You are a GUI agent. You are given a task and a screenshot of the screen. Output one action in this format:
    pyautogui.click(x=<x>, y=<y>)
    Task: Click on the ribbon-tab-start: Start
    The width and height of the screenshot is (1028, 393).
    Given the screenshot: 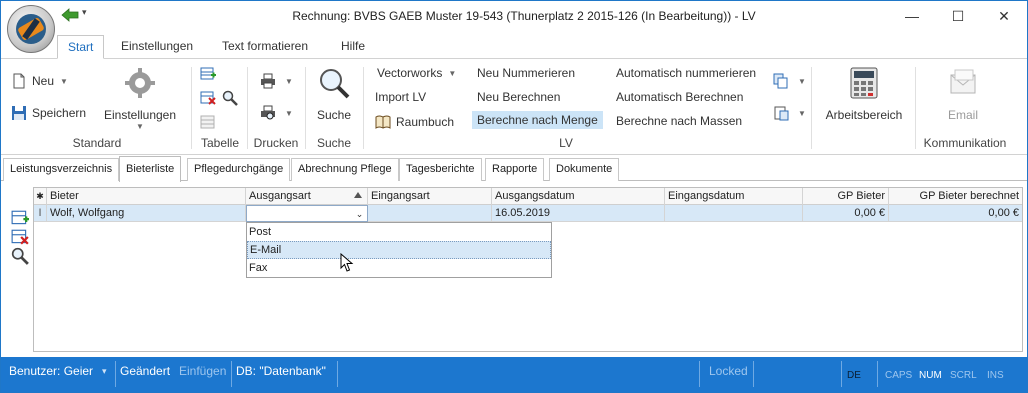 What is the action you would take?
    pyautogui.click(x=81, y=47)
    